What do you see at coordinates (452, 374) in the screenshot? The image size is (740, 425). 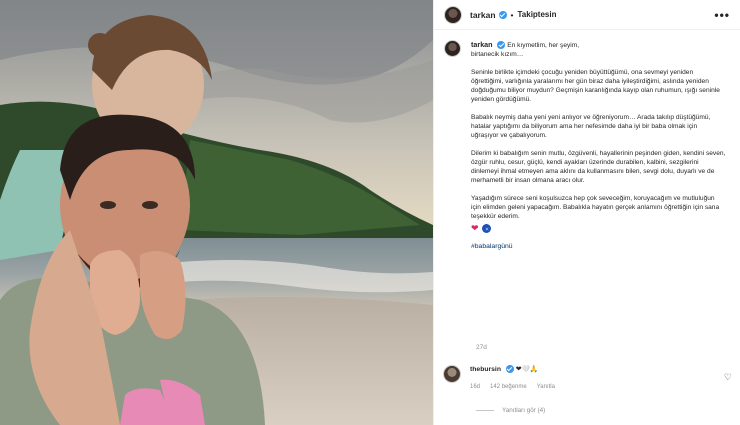 I see `commenter-avatar` at bounding box center [452, 374].